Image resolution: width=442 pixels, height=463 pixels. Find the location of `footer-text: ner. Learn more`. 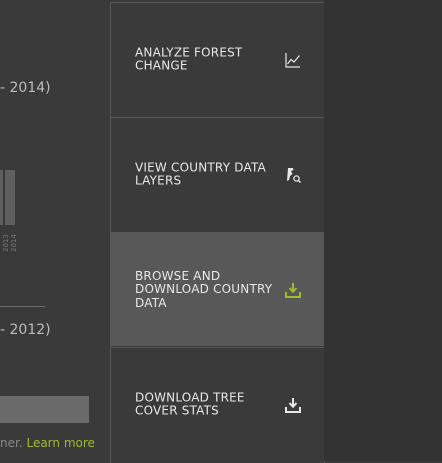

footer-text: ner. Learn more is located at coordinates (47, 443).